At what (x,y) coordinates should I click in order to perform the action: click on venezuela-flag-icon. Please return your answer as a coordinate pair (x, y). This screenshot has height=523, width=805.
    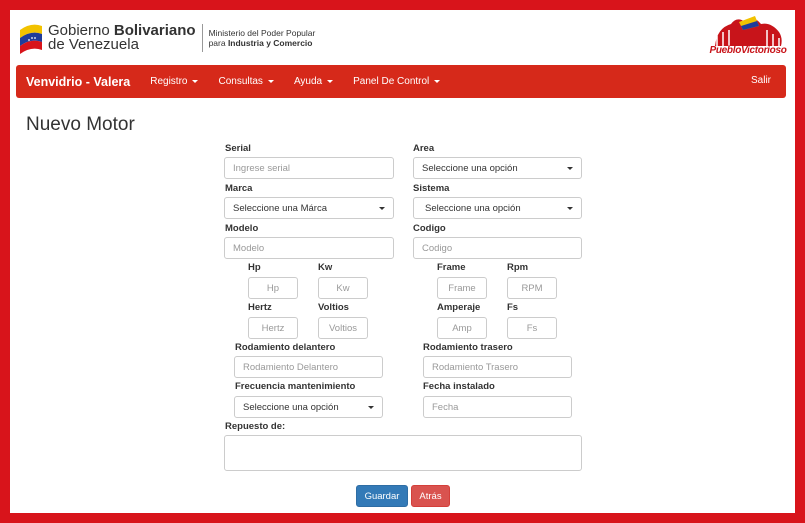
    Looking at the image, I should click on (31, 39).